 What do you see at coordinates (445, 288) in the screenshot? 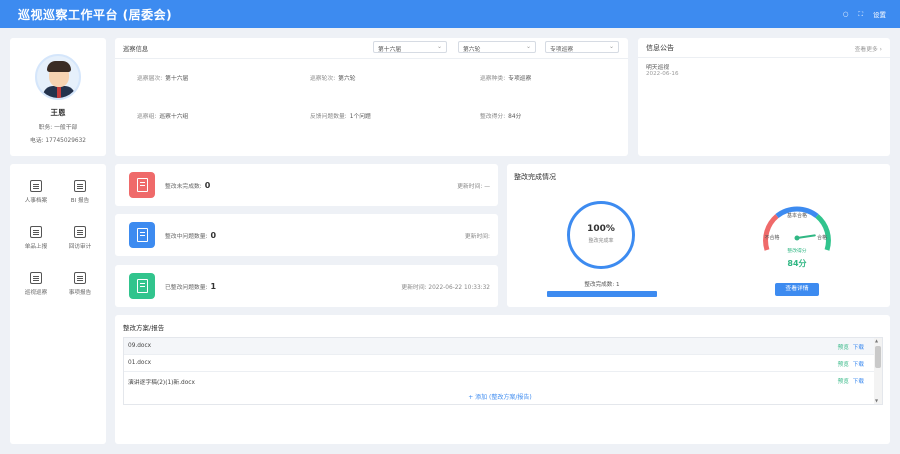
I see `stat-rectified-time: 更新时间: 2022-06-22 10:33:32` at bounding box center [445, 288].